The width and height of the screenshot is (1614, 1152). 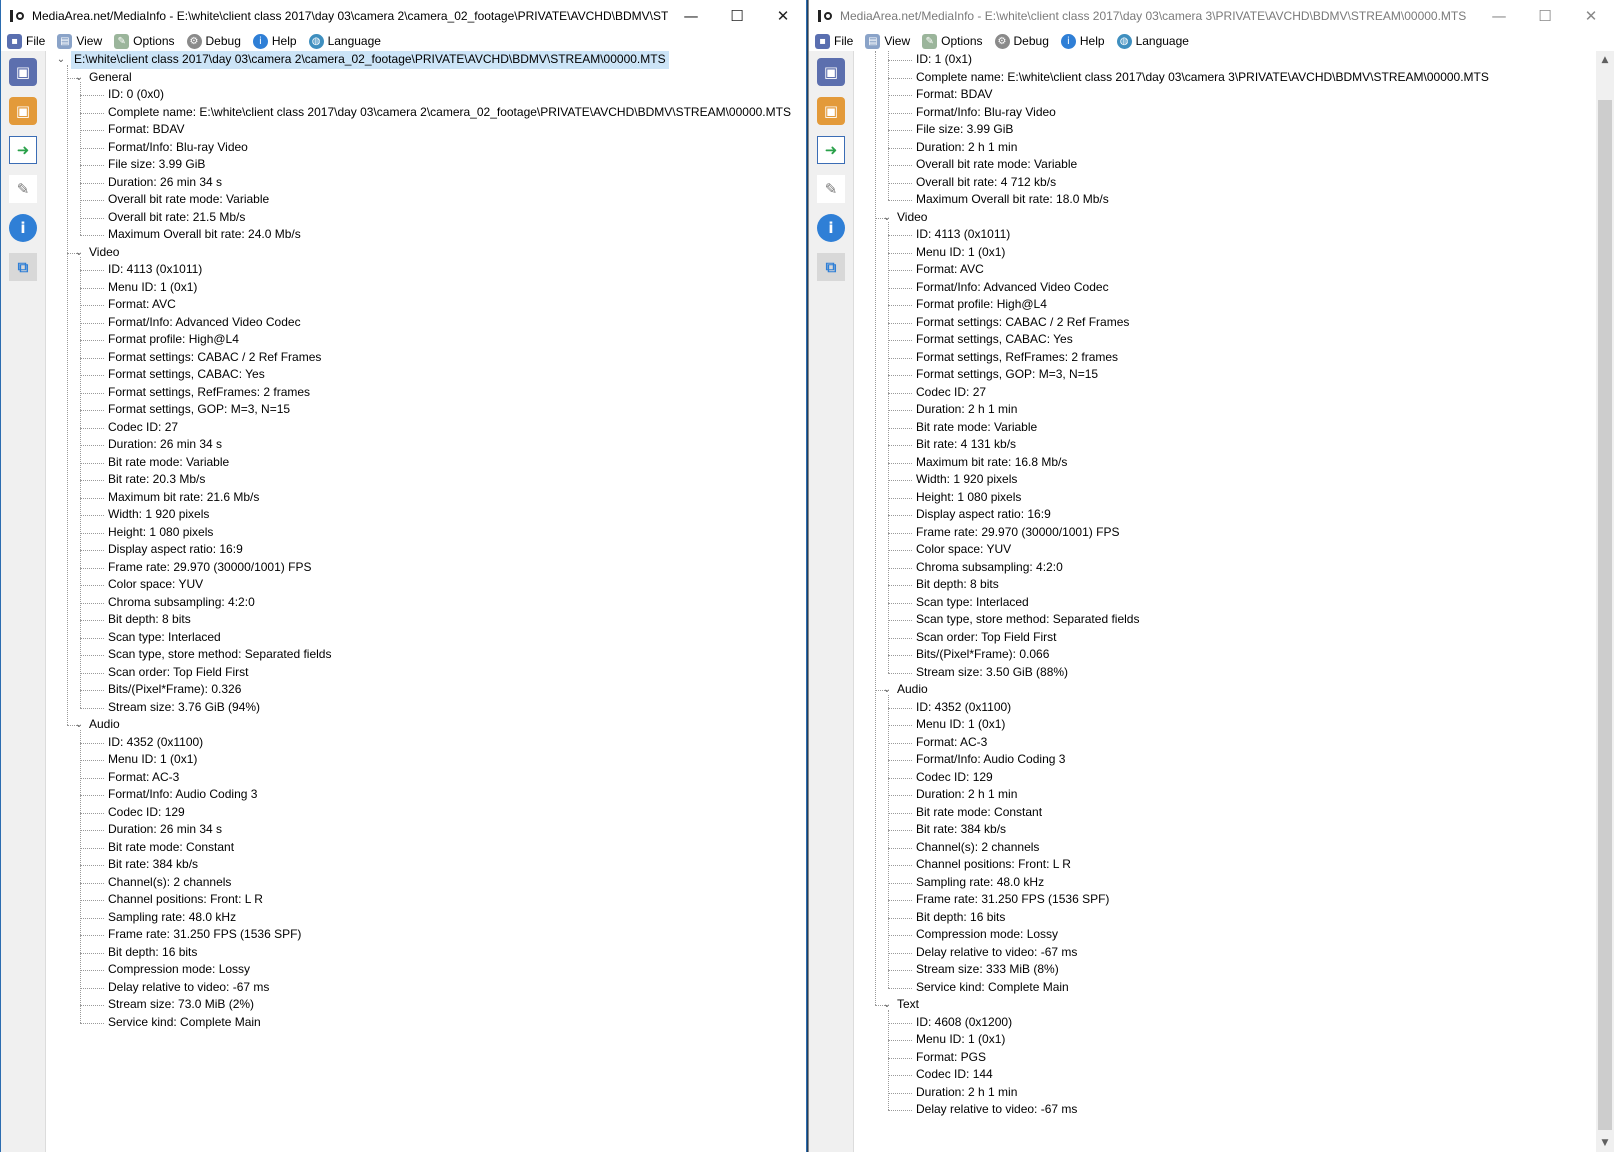 I want to click on property-text: Codec ID: 129, so click(x=146, y=811).